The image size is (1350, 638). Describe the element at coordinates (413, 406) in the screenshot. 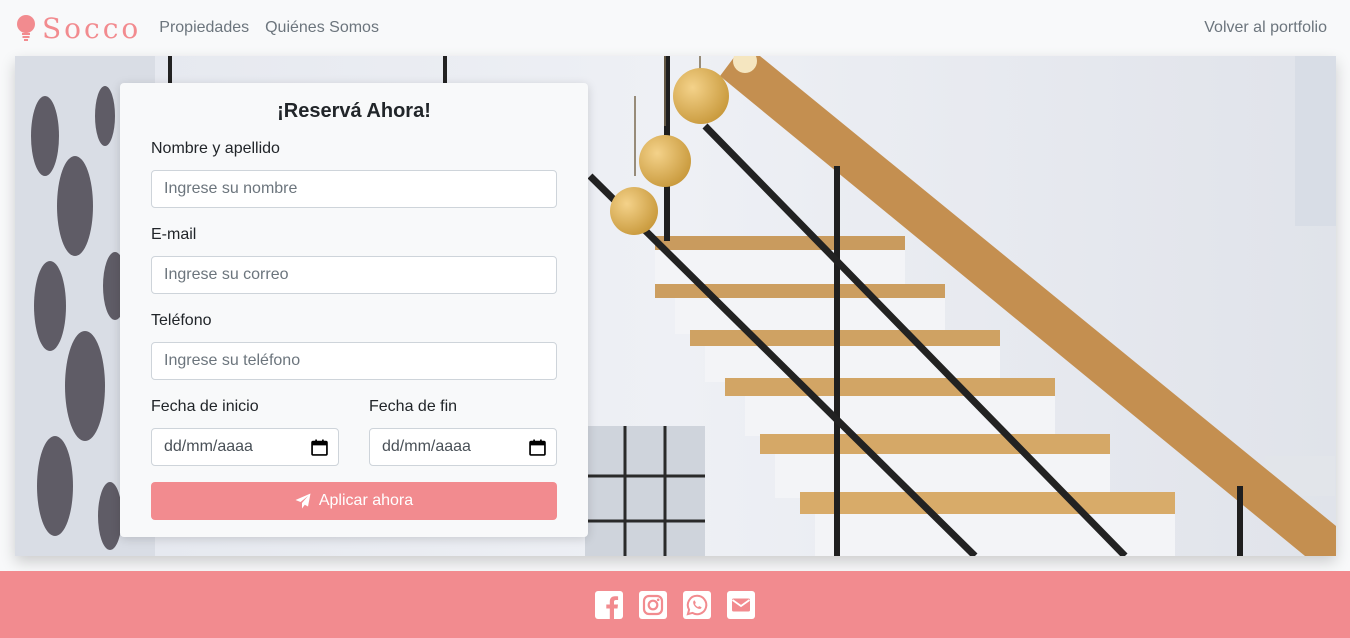

I see `end-date-label: Fecha de fin` at that location.